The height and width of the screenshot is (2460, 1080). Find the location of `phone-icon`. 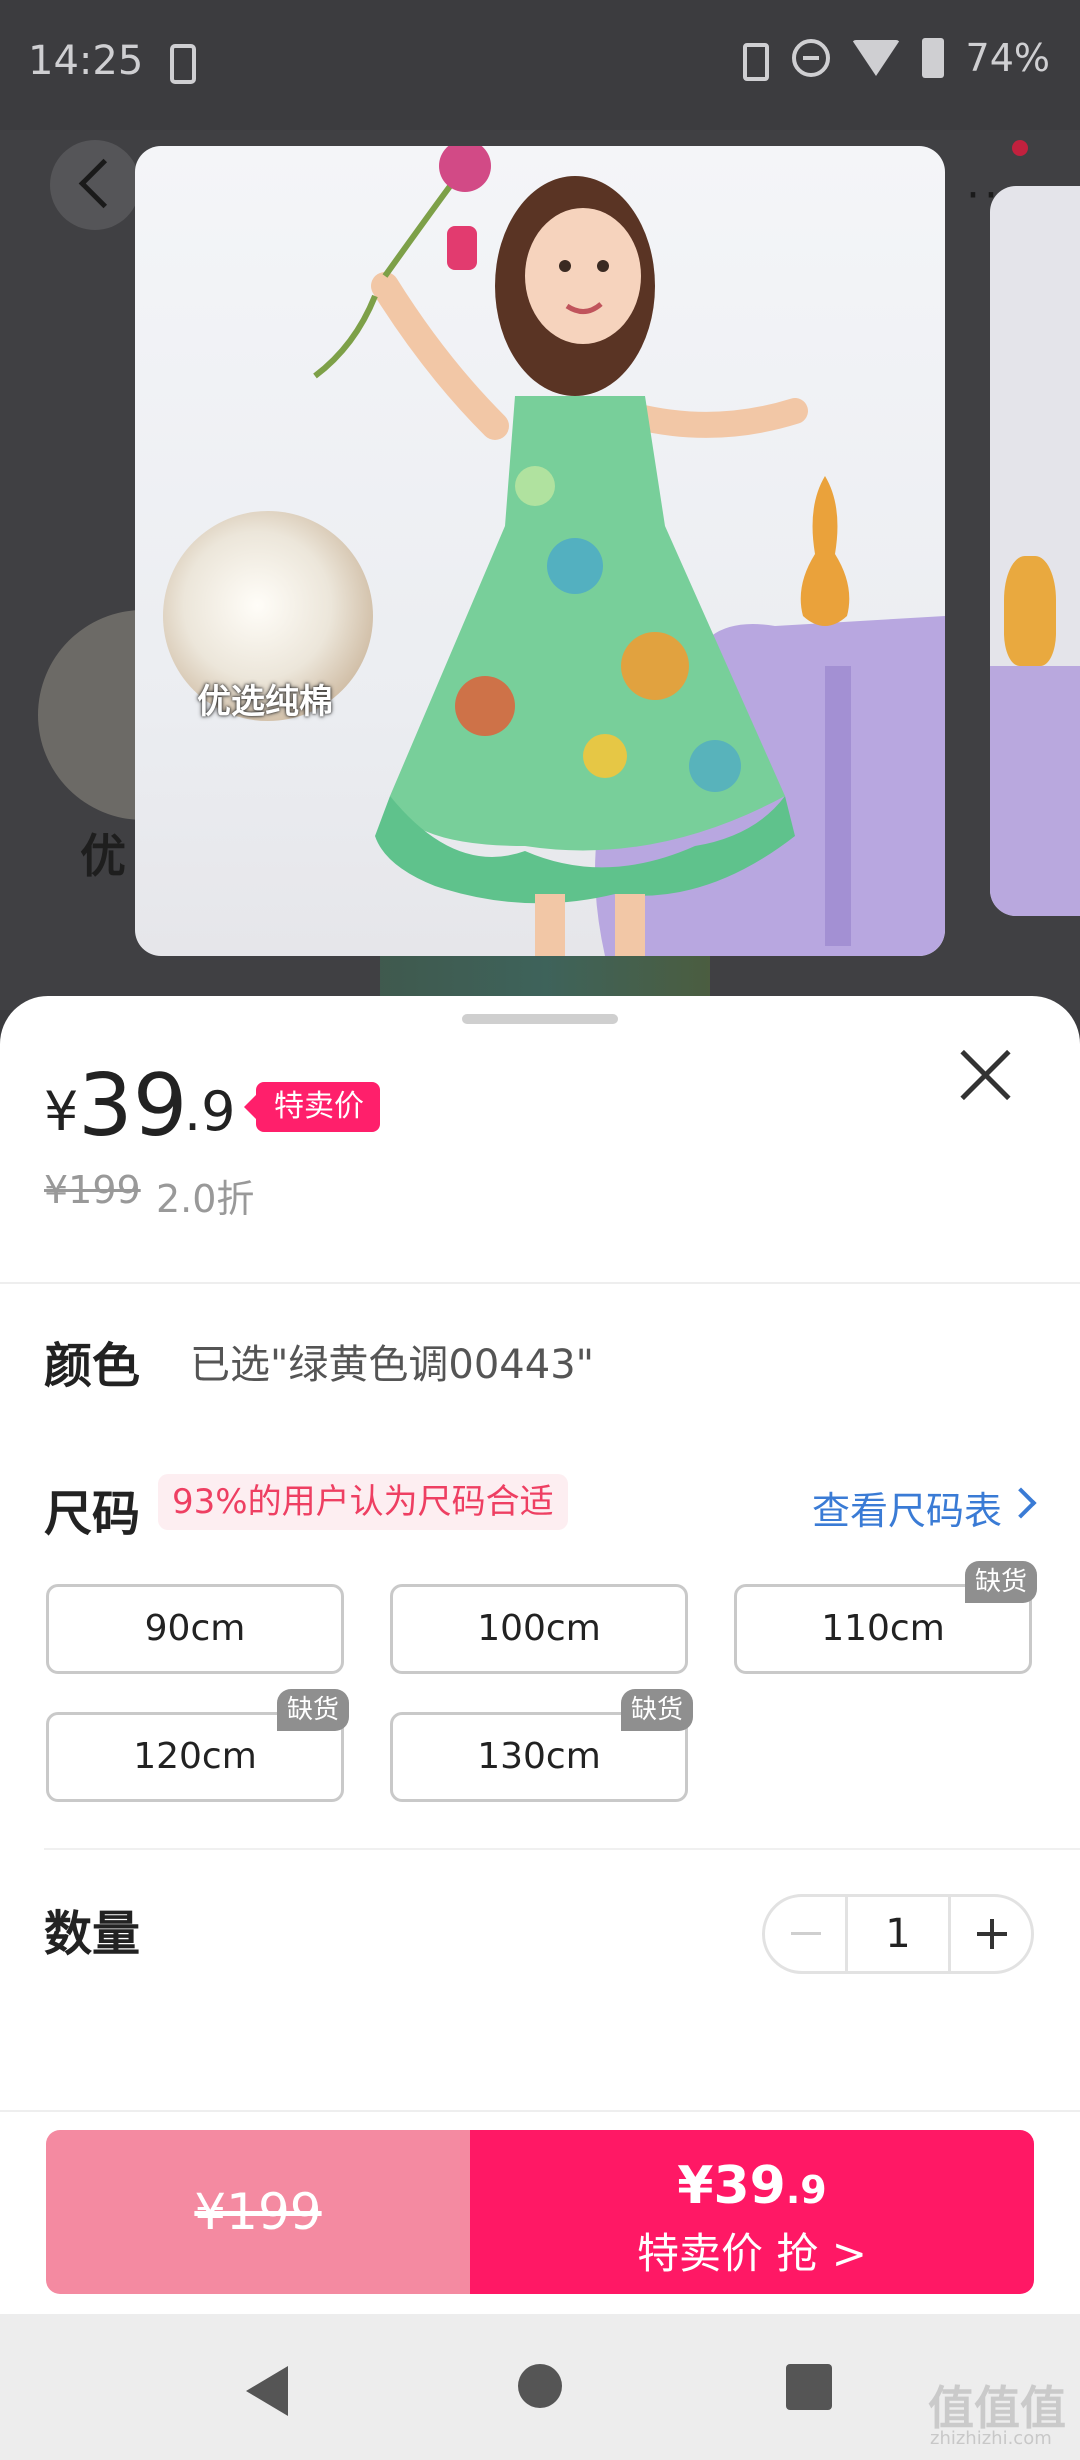

phone-icon is located at coordinates (183, 64).